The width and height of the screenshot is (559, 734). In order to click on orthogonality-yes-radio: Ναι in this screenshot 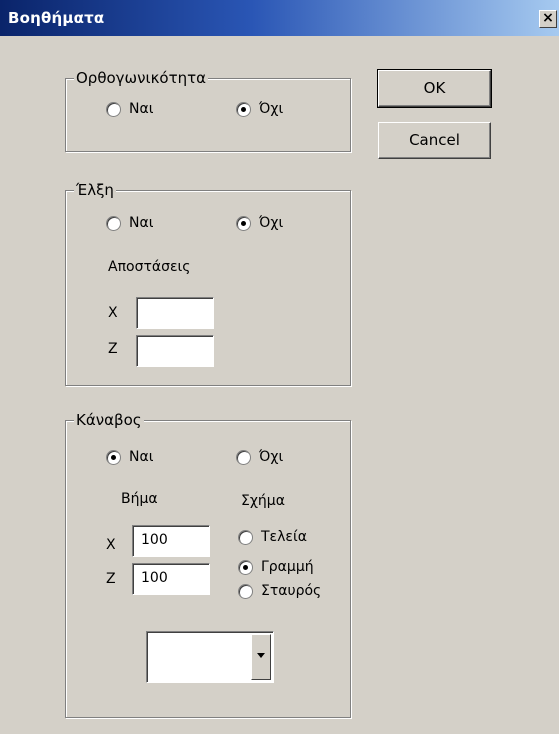, I will do `click(129, 109)`.